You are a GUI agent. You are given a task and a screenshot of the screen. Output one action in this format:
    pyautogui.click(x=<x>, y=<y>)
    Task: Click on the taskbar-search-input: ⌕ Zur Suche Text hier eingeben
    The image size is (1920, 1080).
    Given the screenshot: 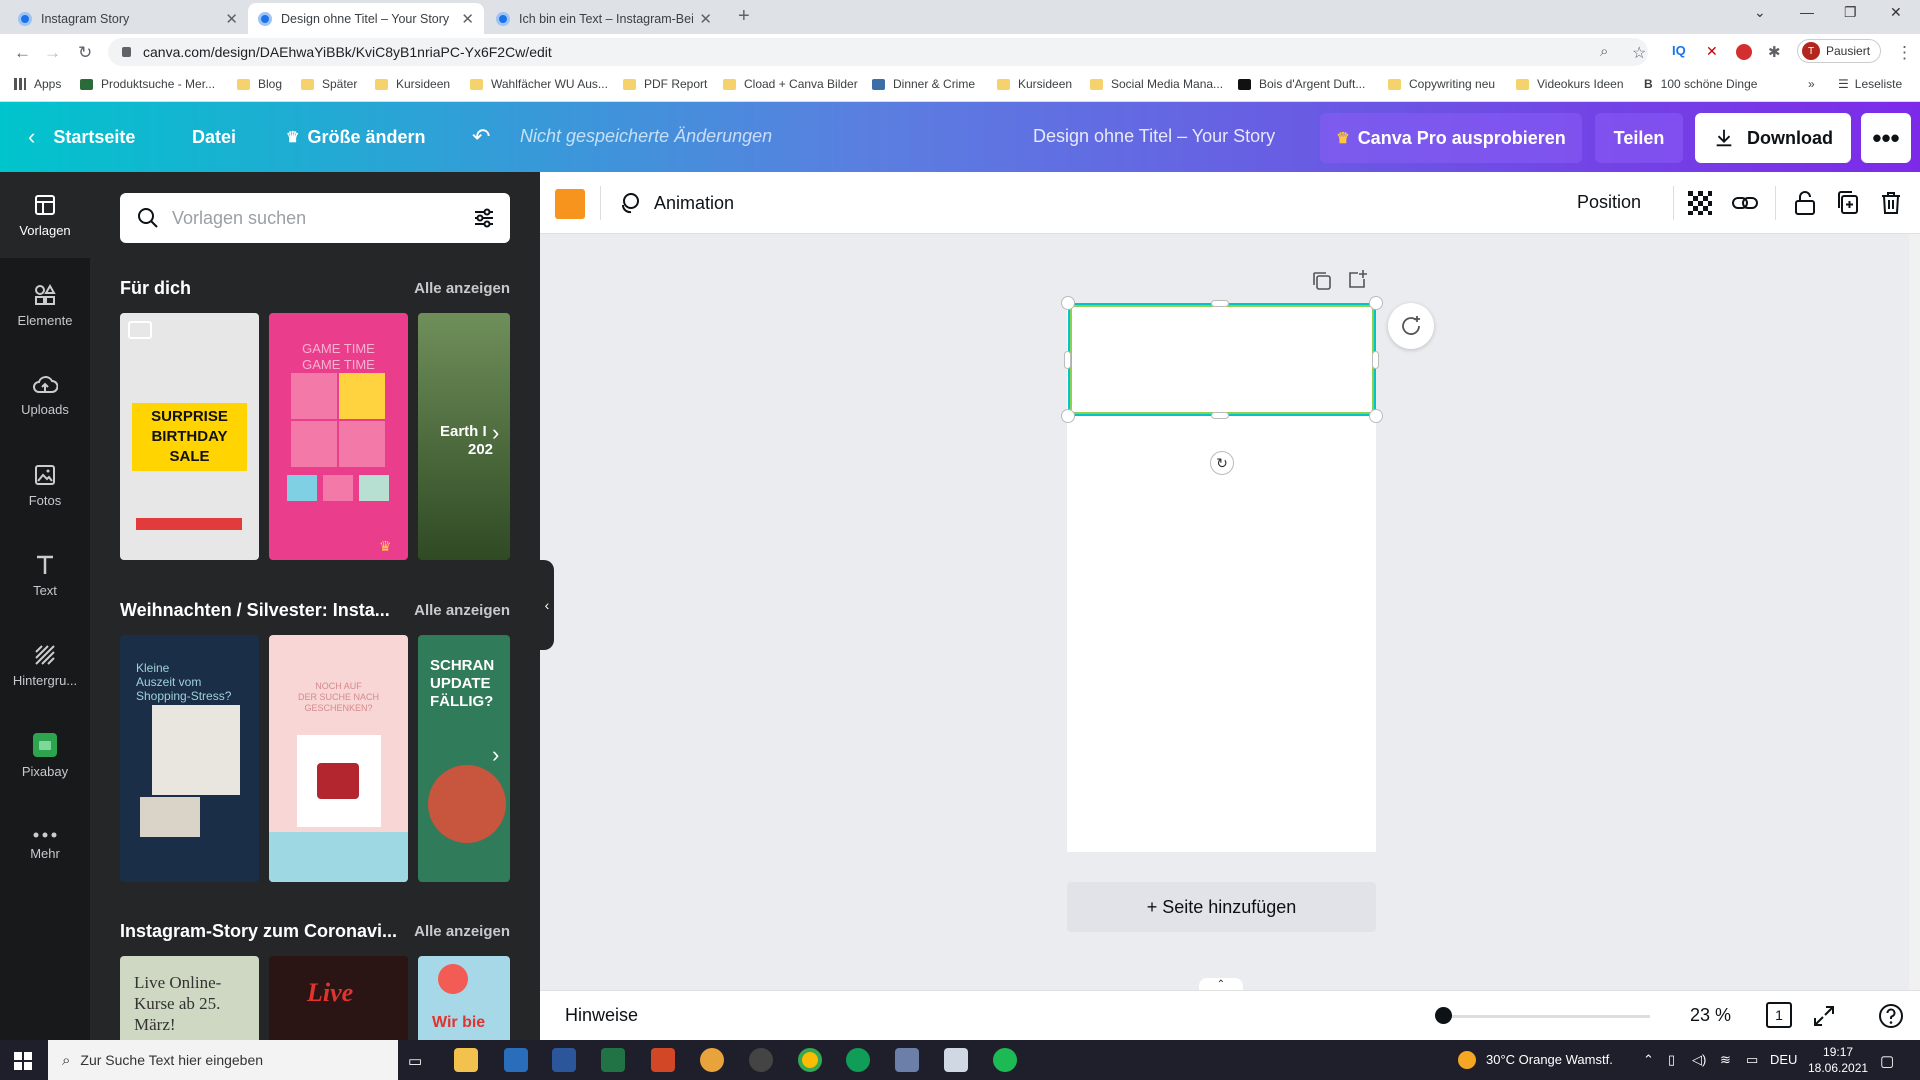 What is the action you would take?
    pyautogui.click(x=223, y=1060)
    